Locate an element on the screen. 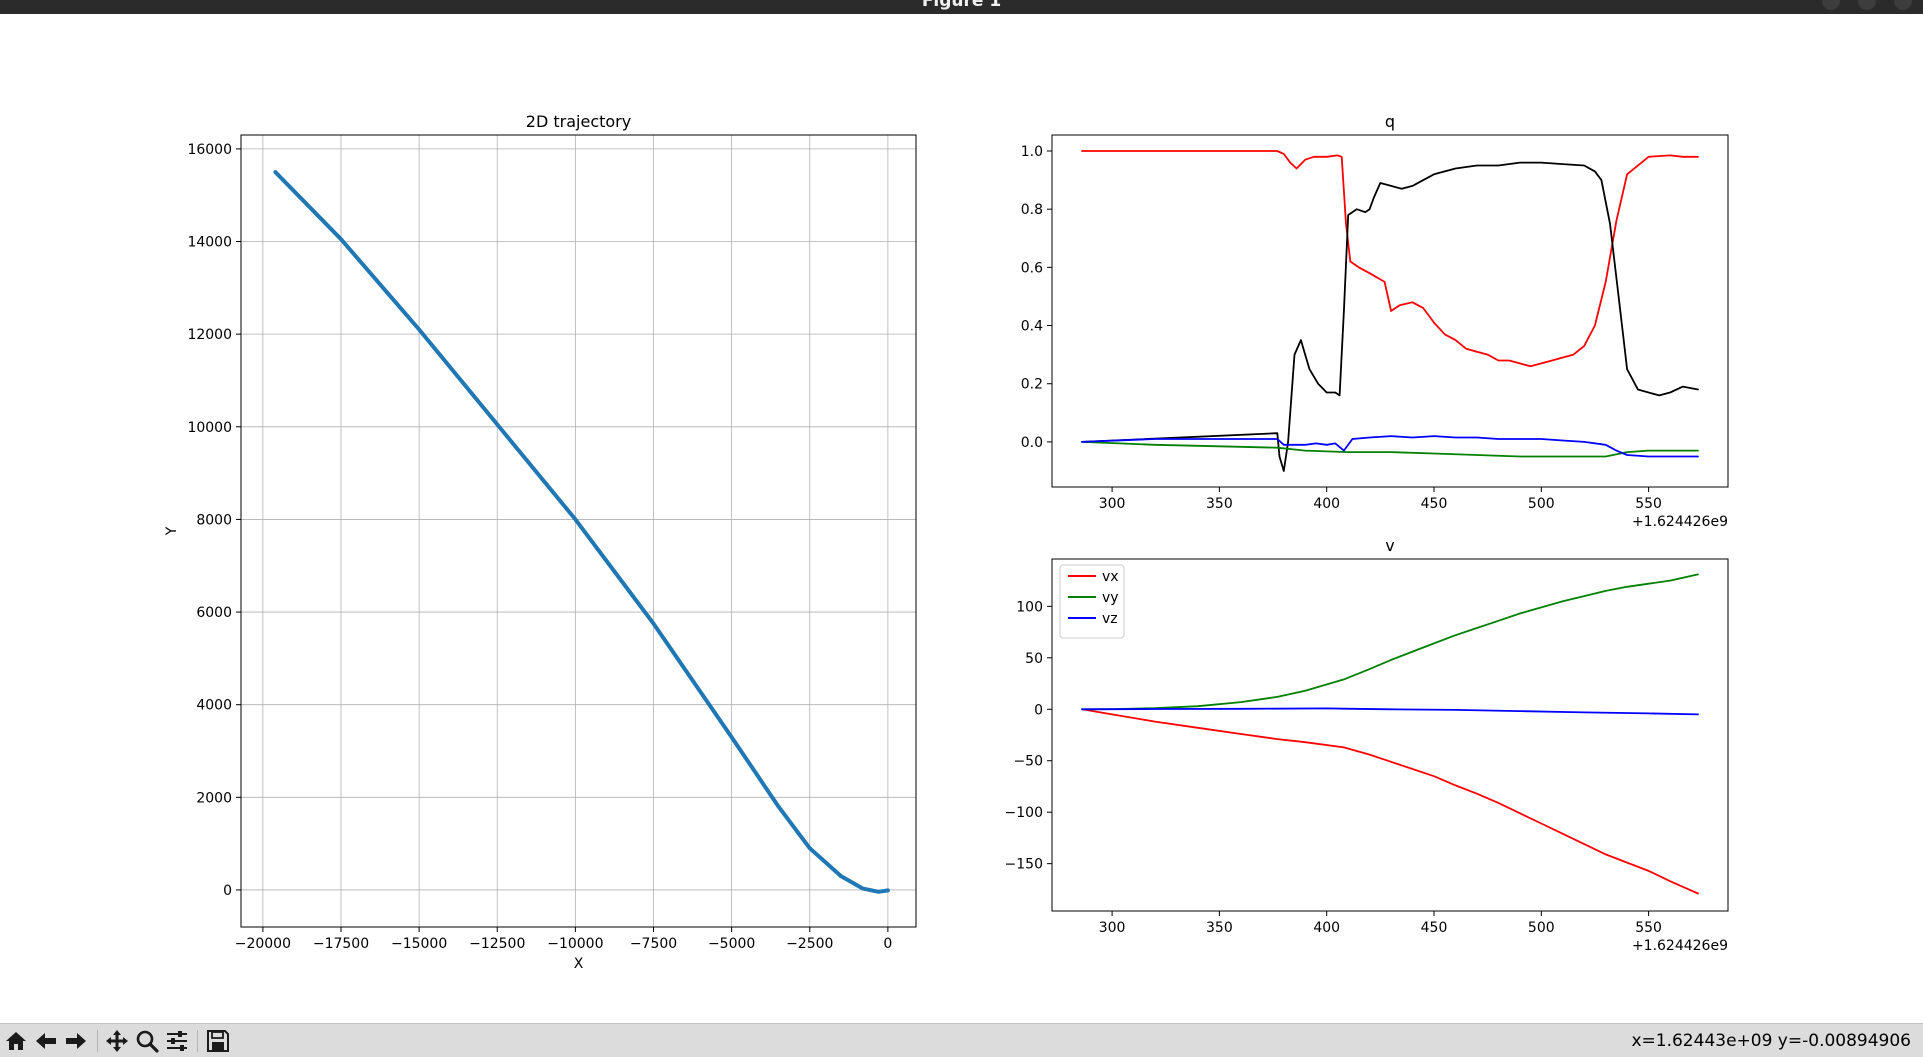  chart2-series-4-line is located at coordinates (1390, 446).